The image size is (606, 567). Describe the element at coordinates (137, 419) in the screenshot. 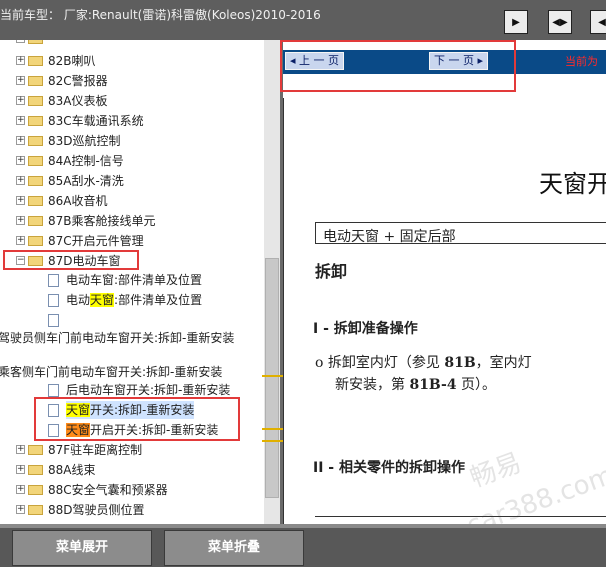

I see `annotation-box-sunroof` at that location.